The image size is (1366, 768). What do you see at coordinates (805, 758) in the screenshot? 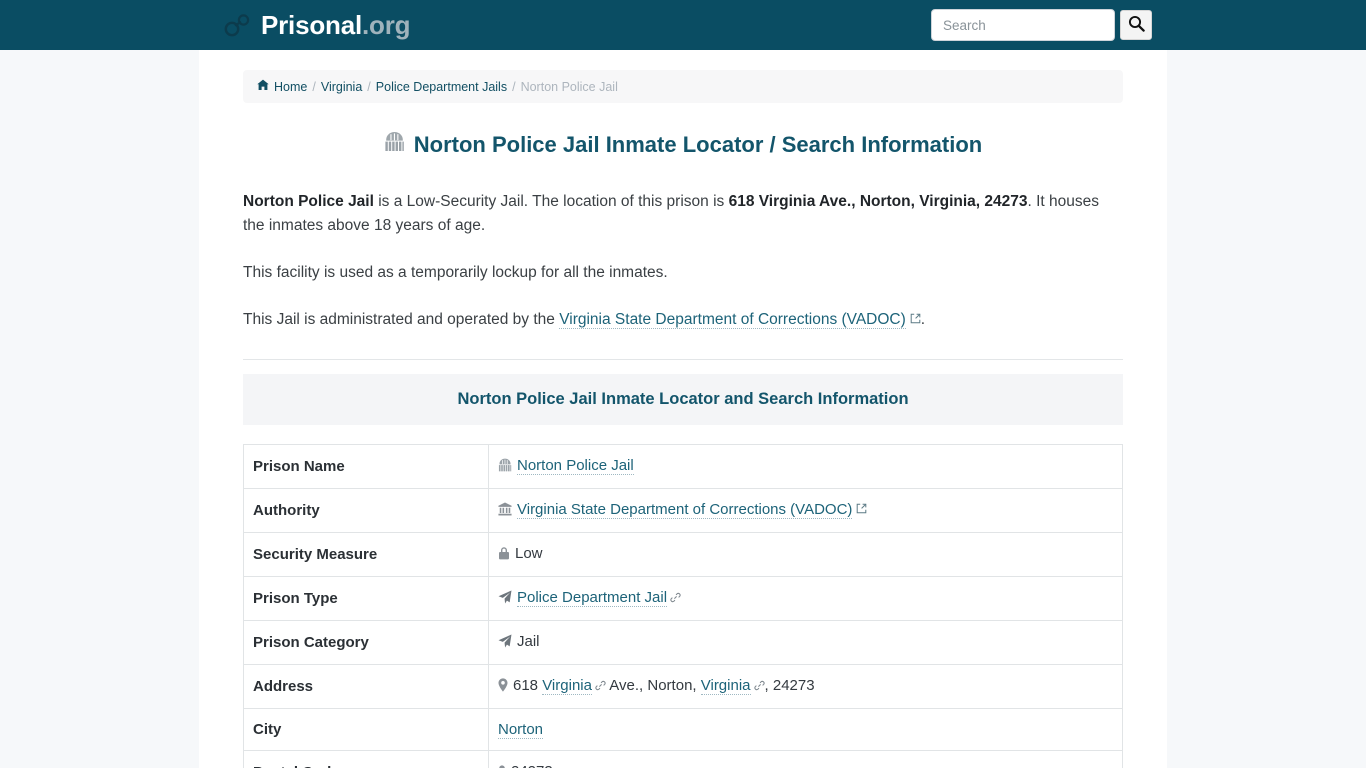
I see `row-value-postal-code: 24273` at bounding box center [805, 758].